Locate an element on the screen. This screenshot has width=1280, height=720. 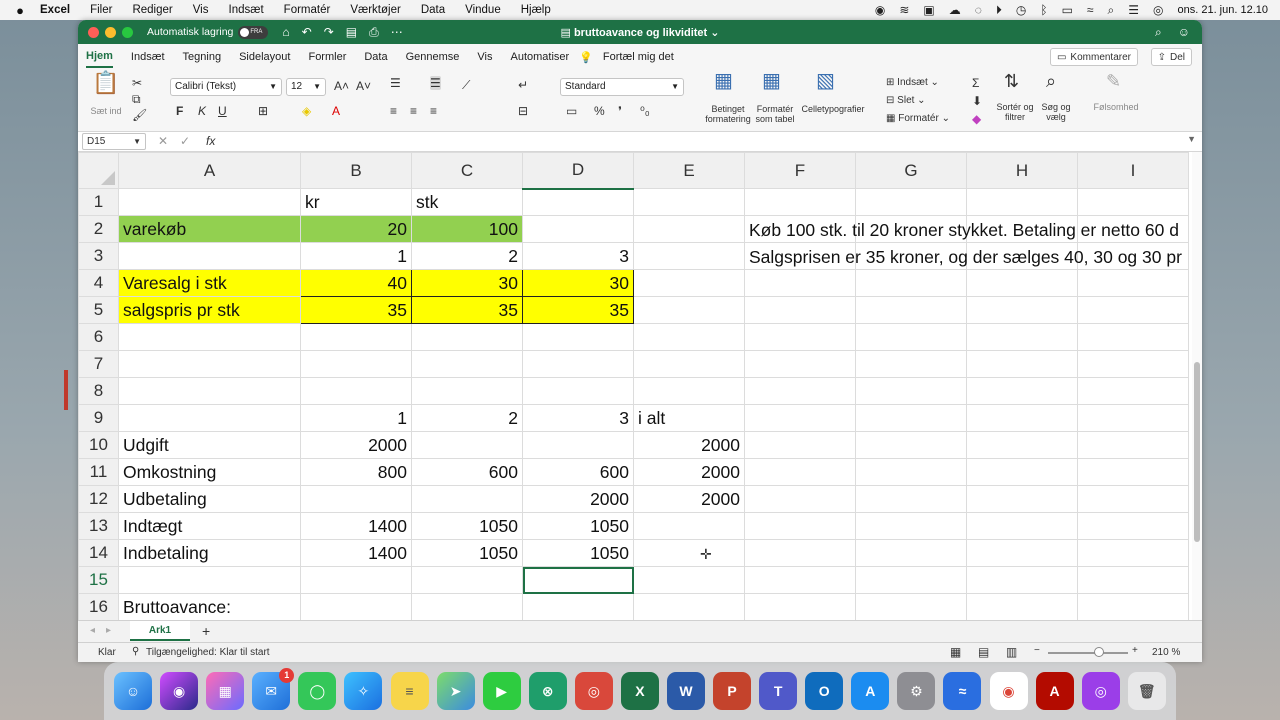
cell-b12 is located at coordinates (356, 499).